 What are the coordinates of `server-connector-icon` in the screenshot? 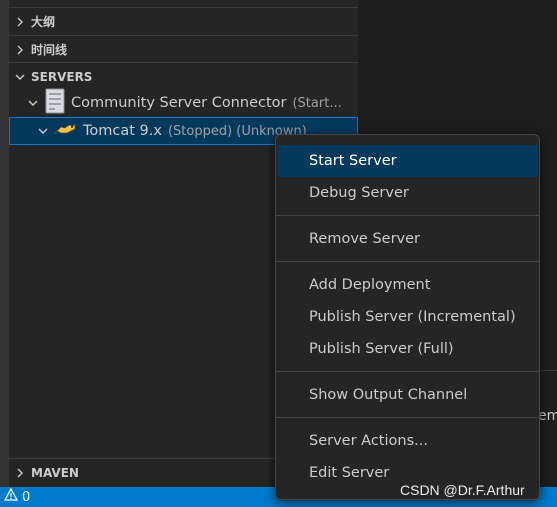 It's located at (57, 103).